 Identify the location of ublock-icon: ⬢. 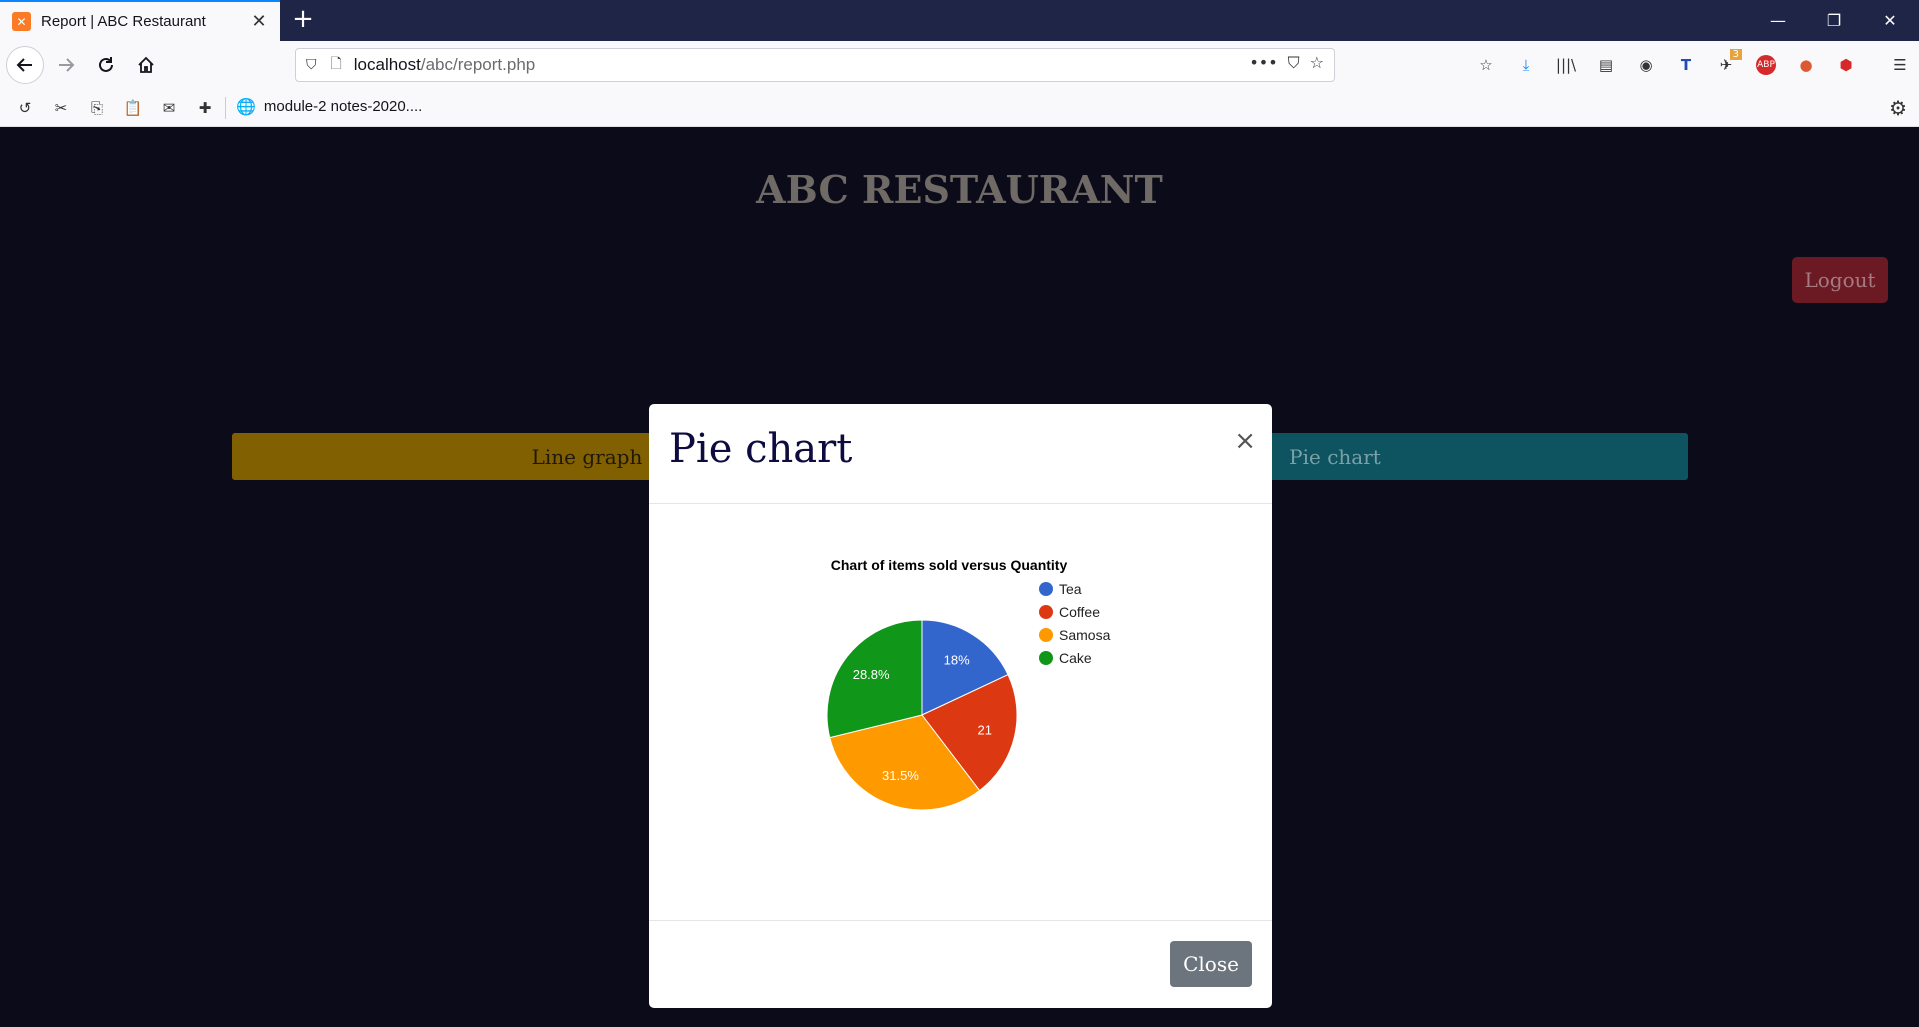
(1846, 65).